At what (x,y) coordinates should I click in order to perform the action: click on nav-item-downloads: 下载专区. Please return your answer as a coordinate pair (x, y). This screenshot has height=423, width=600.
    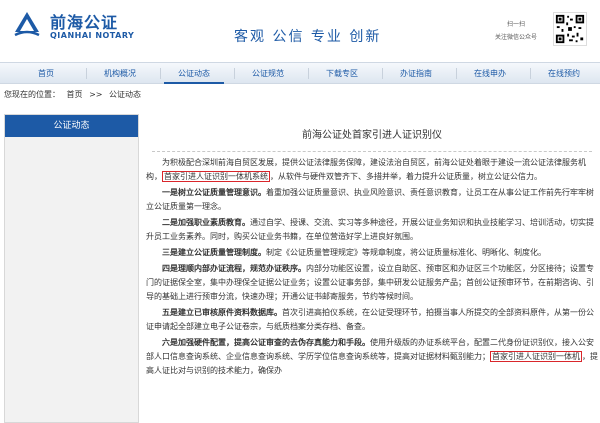
    Looking at the image, I should click on (342, 73).